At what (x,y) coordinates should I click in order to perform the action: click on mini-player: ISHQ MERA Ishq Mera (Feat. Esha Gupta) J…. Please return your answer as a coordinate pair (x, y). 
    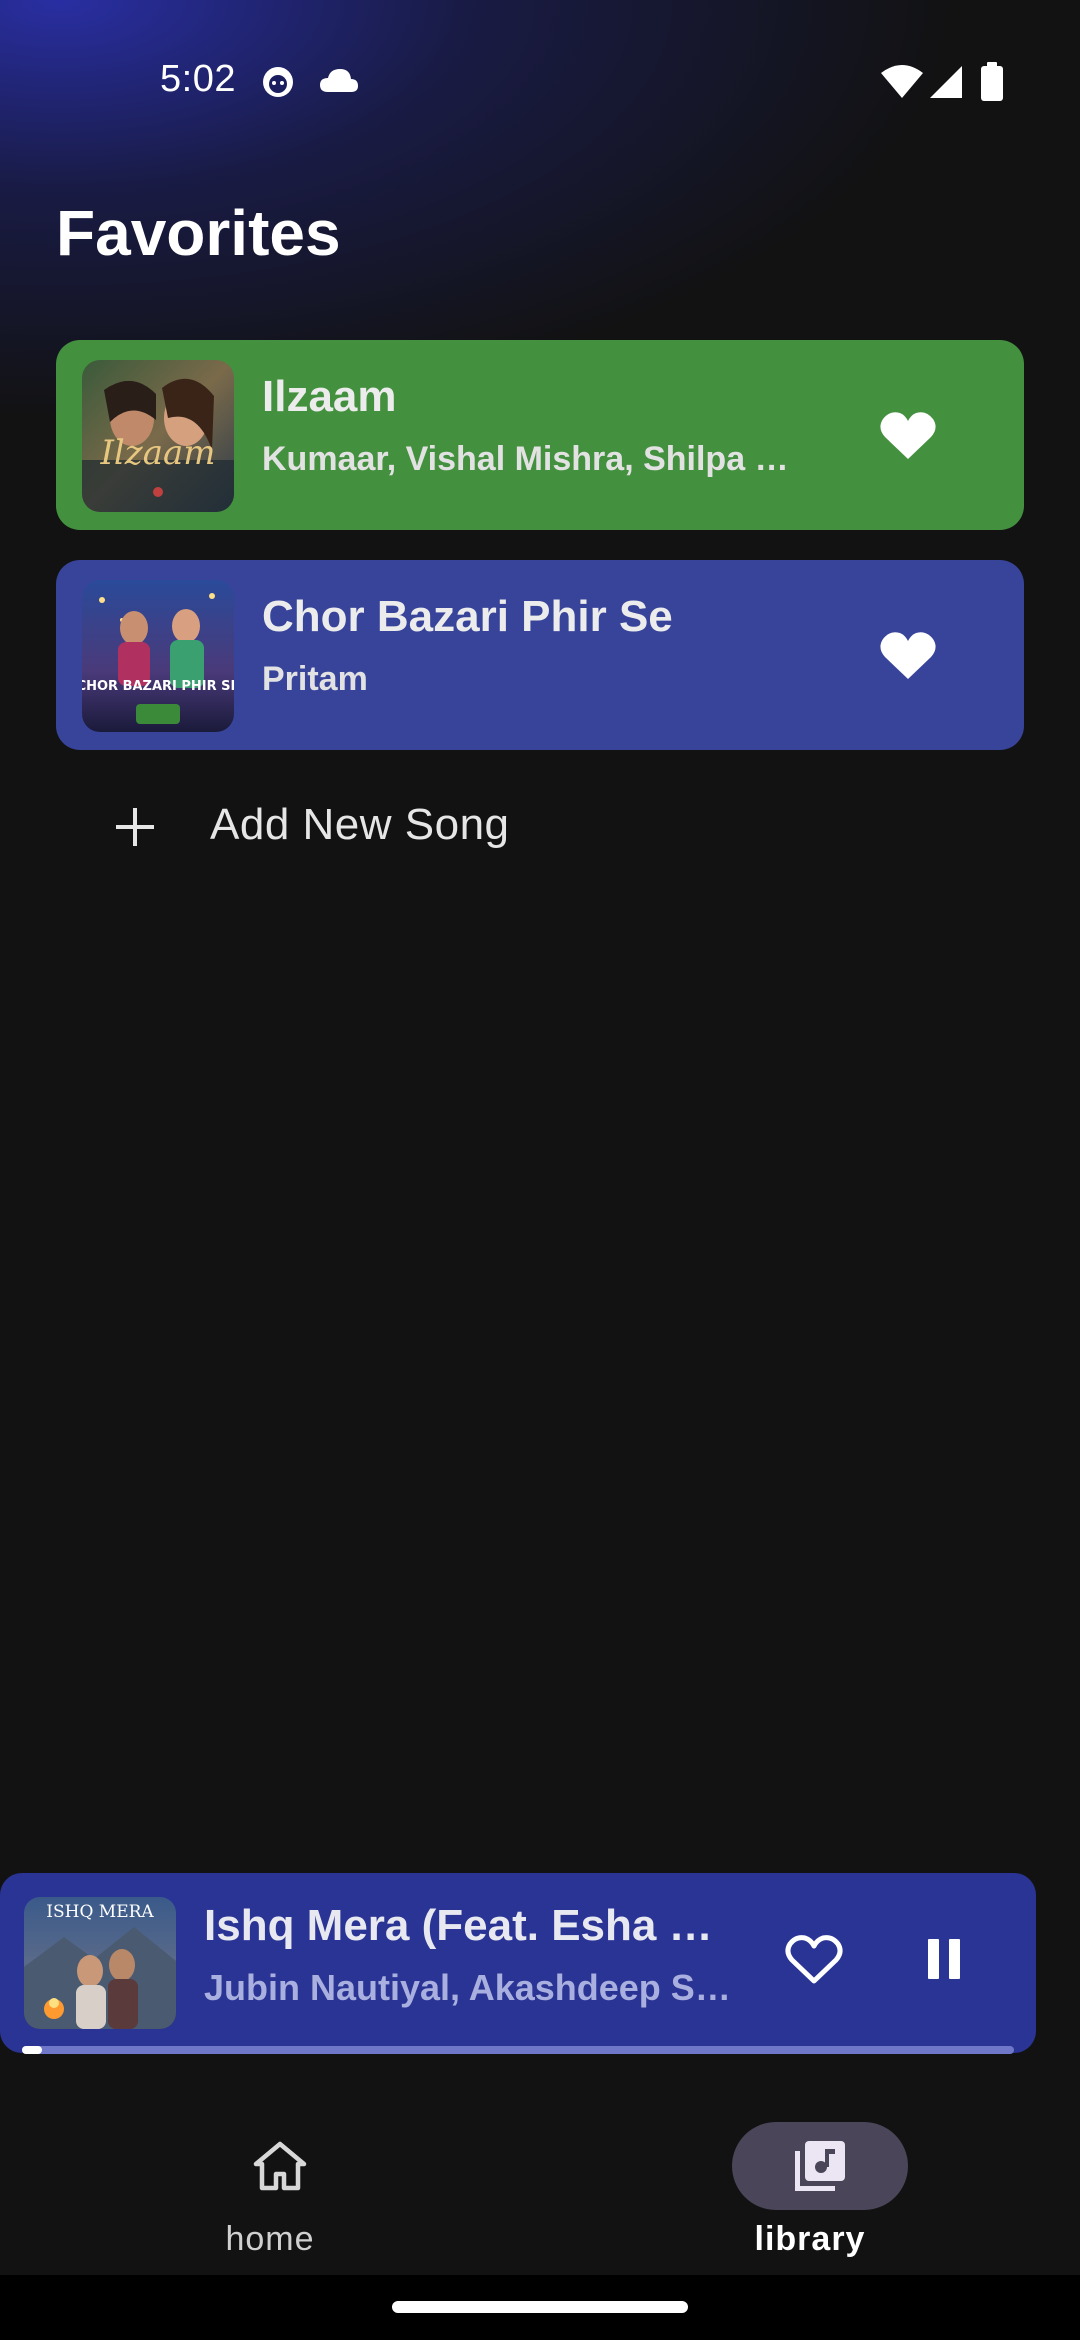
    Looking at the image, I should click on (518, 1963).